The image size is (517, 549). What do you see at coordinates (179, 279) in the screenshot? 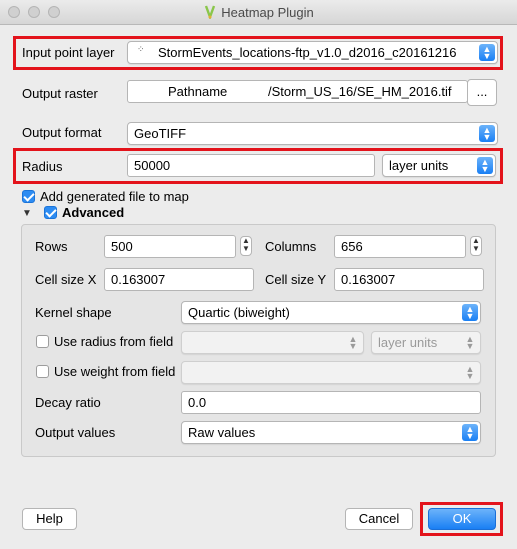
I see `cell-size-x-input: 0.163007` at bounding box center [179, 279].